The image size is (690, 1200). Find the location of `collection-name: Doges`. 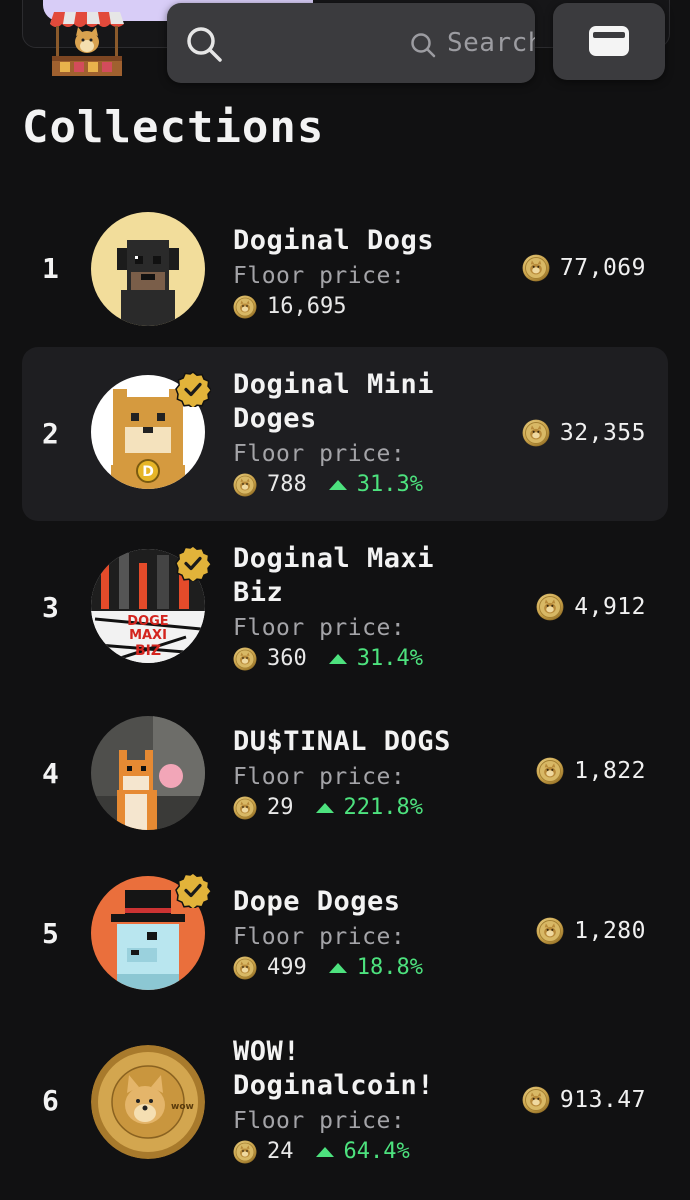

collection-name: Doges is located at coordinates (275, 418).